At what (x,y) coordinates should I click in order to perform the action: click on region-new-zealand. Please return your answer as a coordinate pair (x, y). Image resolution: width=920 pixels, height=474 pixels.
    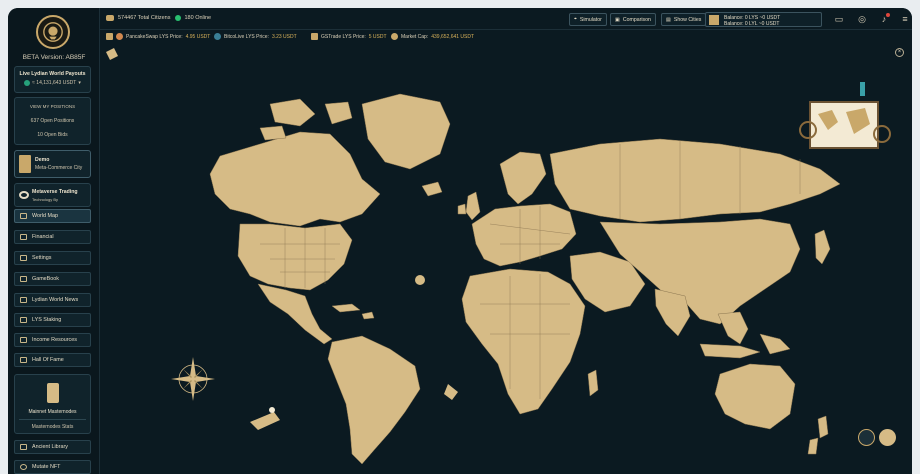
    Looking at the image, I should click on (818, 435).